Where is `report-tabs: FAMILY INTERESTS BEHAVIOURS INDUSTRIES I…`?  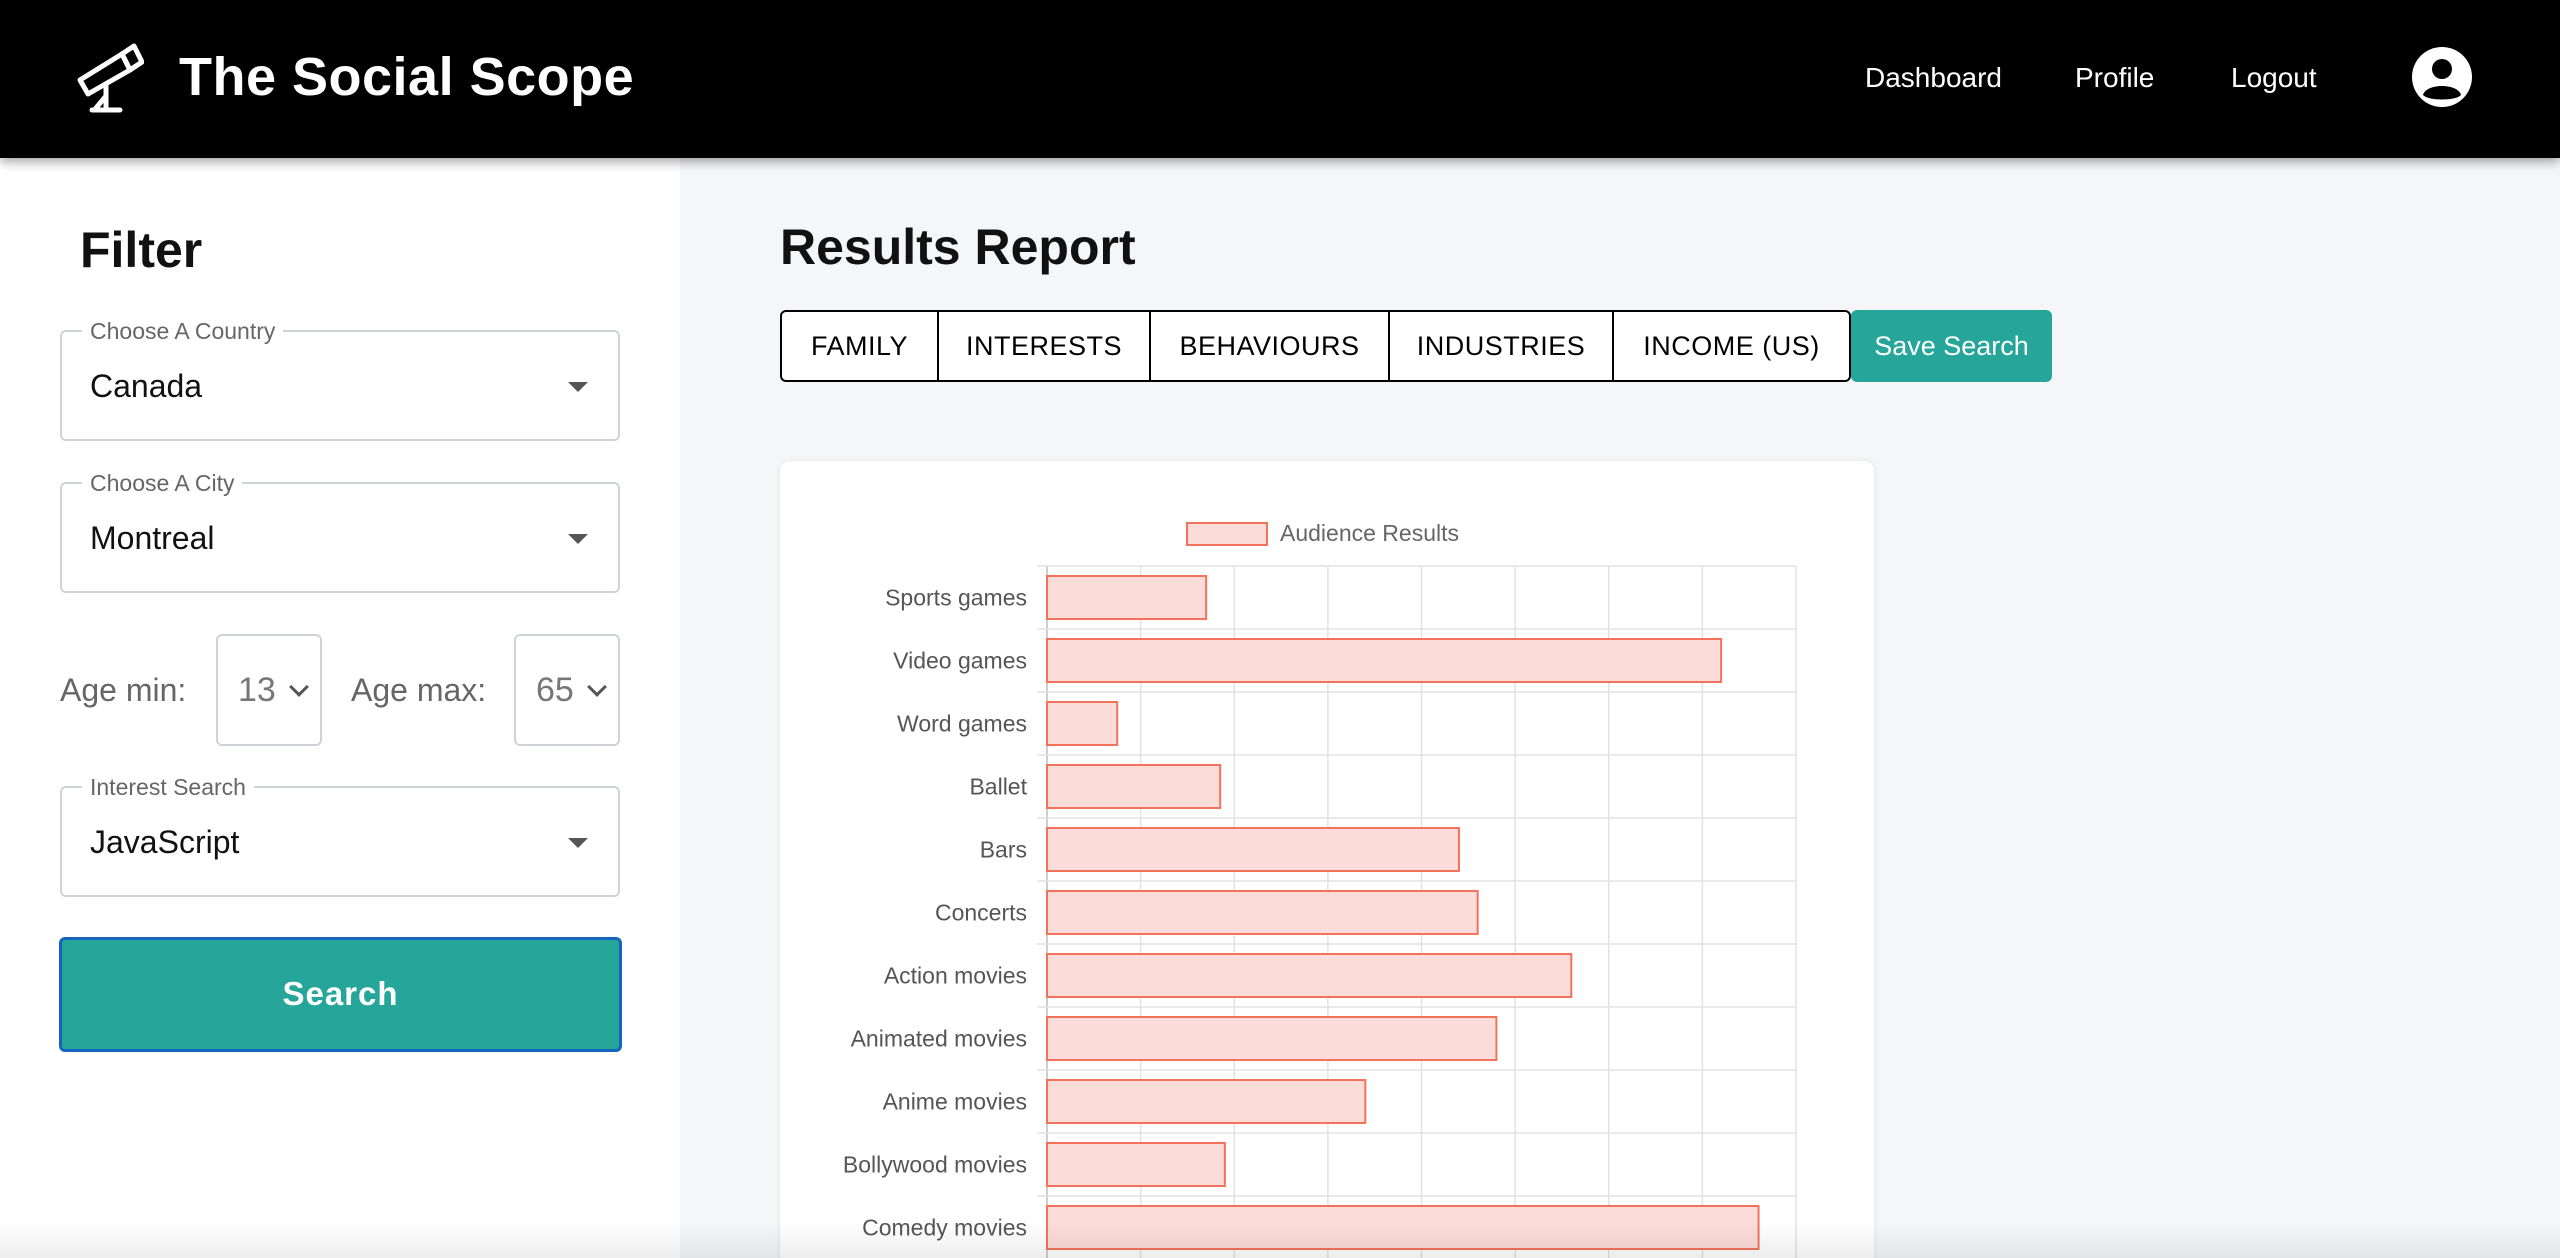 report-tabs: FAMILY INTERESTS BEHAVIOURS INDUSTRIES I… is located at coordinates (1315, 346).